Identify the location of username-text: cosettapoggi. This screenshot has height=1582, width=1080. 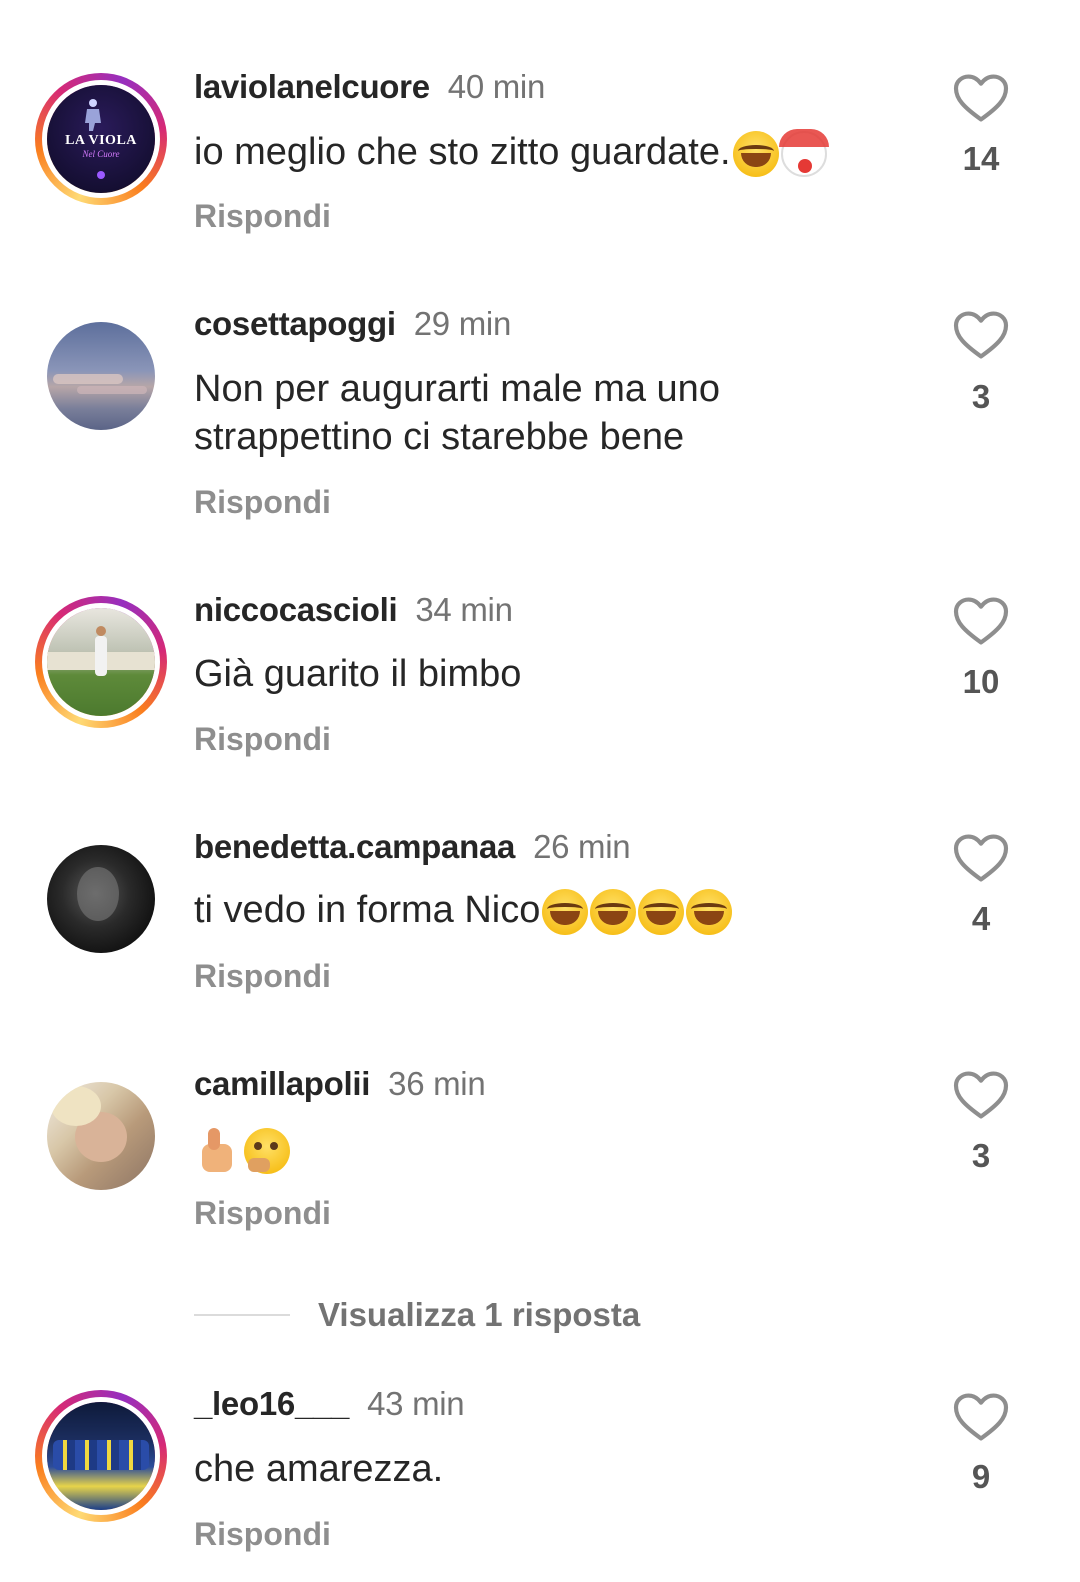
(295, 323).